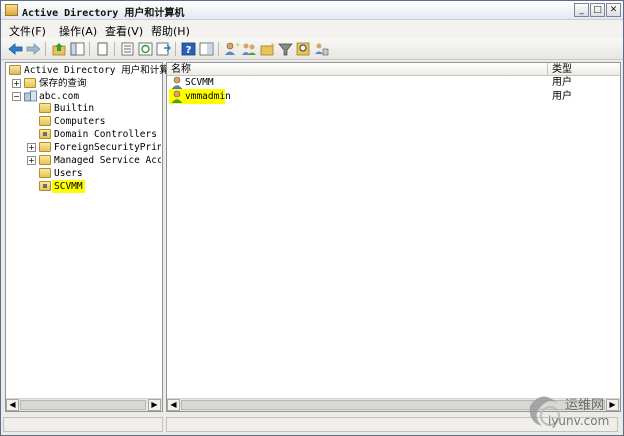 The height and width of the screenshot is (436, 624). What do you see at coordinates (583, 69) in the screenshot?
I see `column-type: 类型` at bounding box center [583, 69].